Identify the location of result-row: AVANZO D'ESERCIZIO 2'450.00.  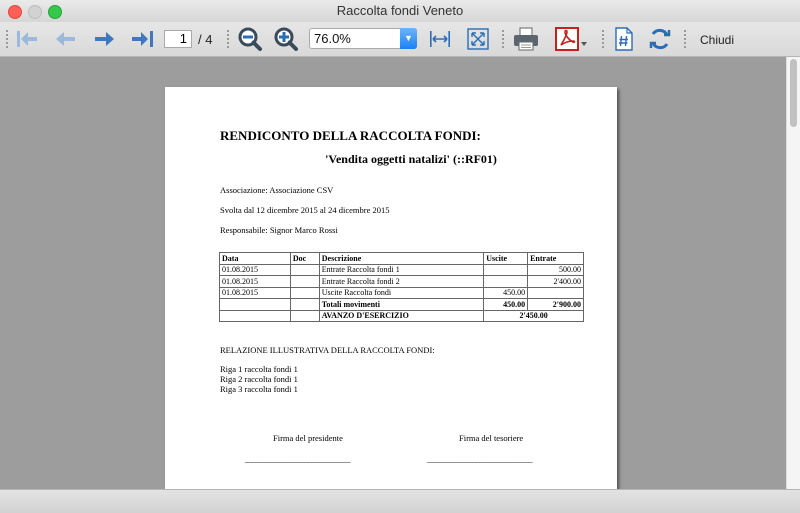
(401, 315).